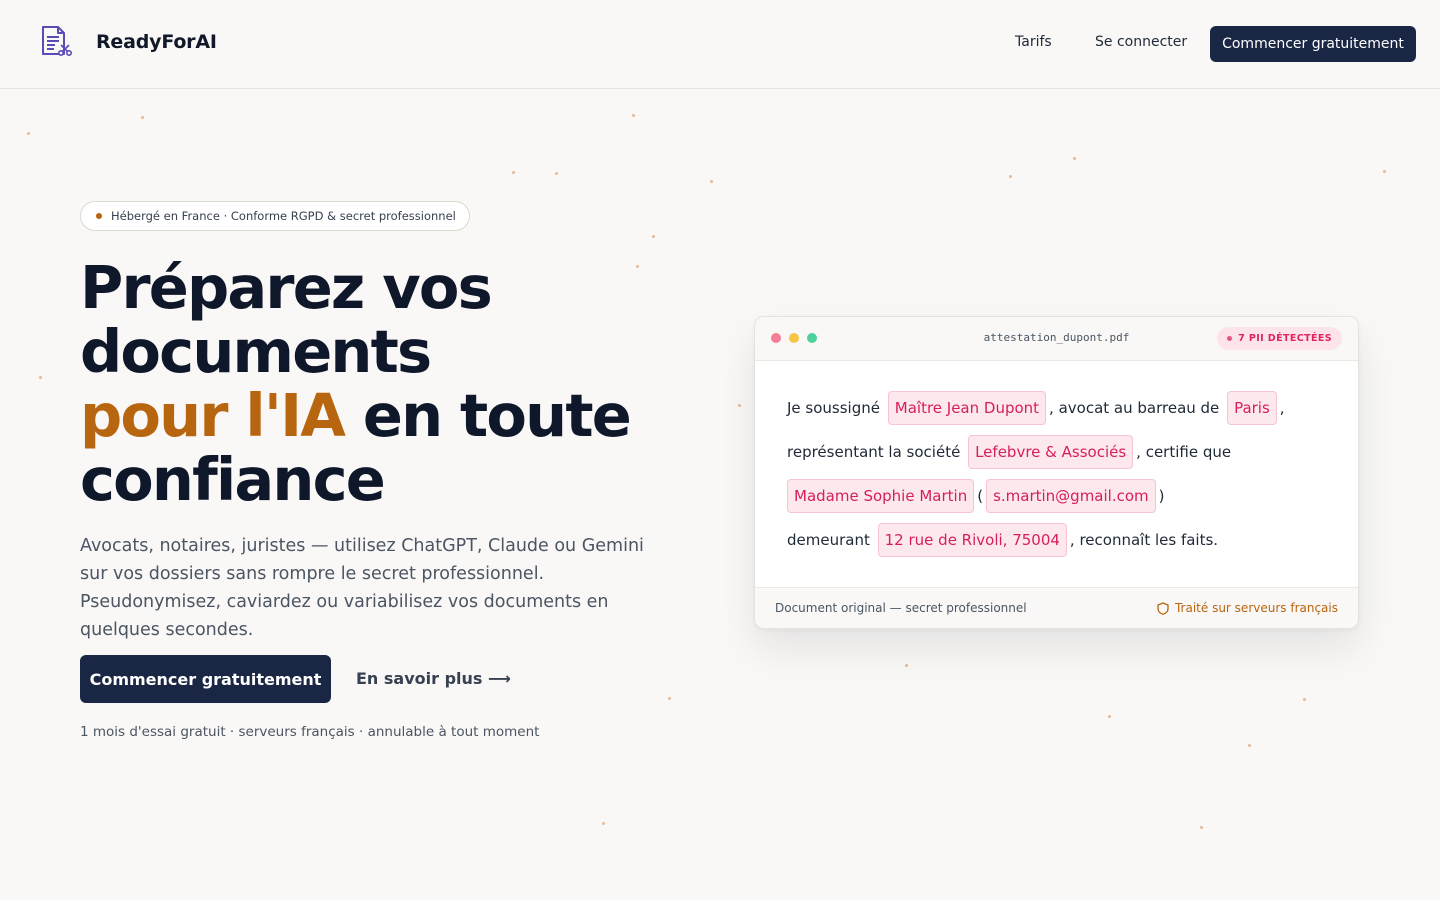 The image size is (1440, 900). Describe the element at coordinates (1051, 452) in the screenshot. I see `pii-highlight: Lefebvre & Associés` at that location.